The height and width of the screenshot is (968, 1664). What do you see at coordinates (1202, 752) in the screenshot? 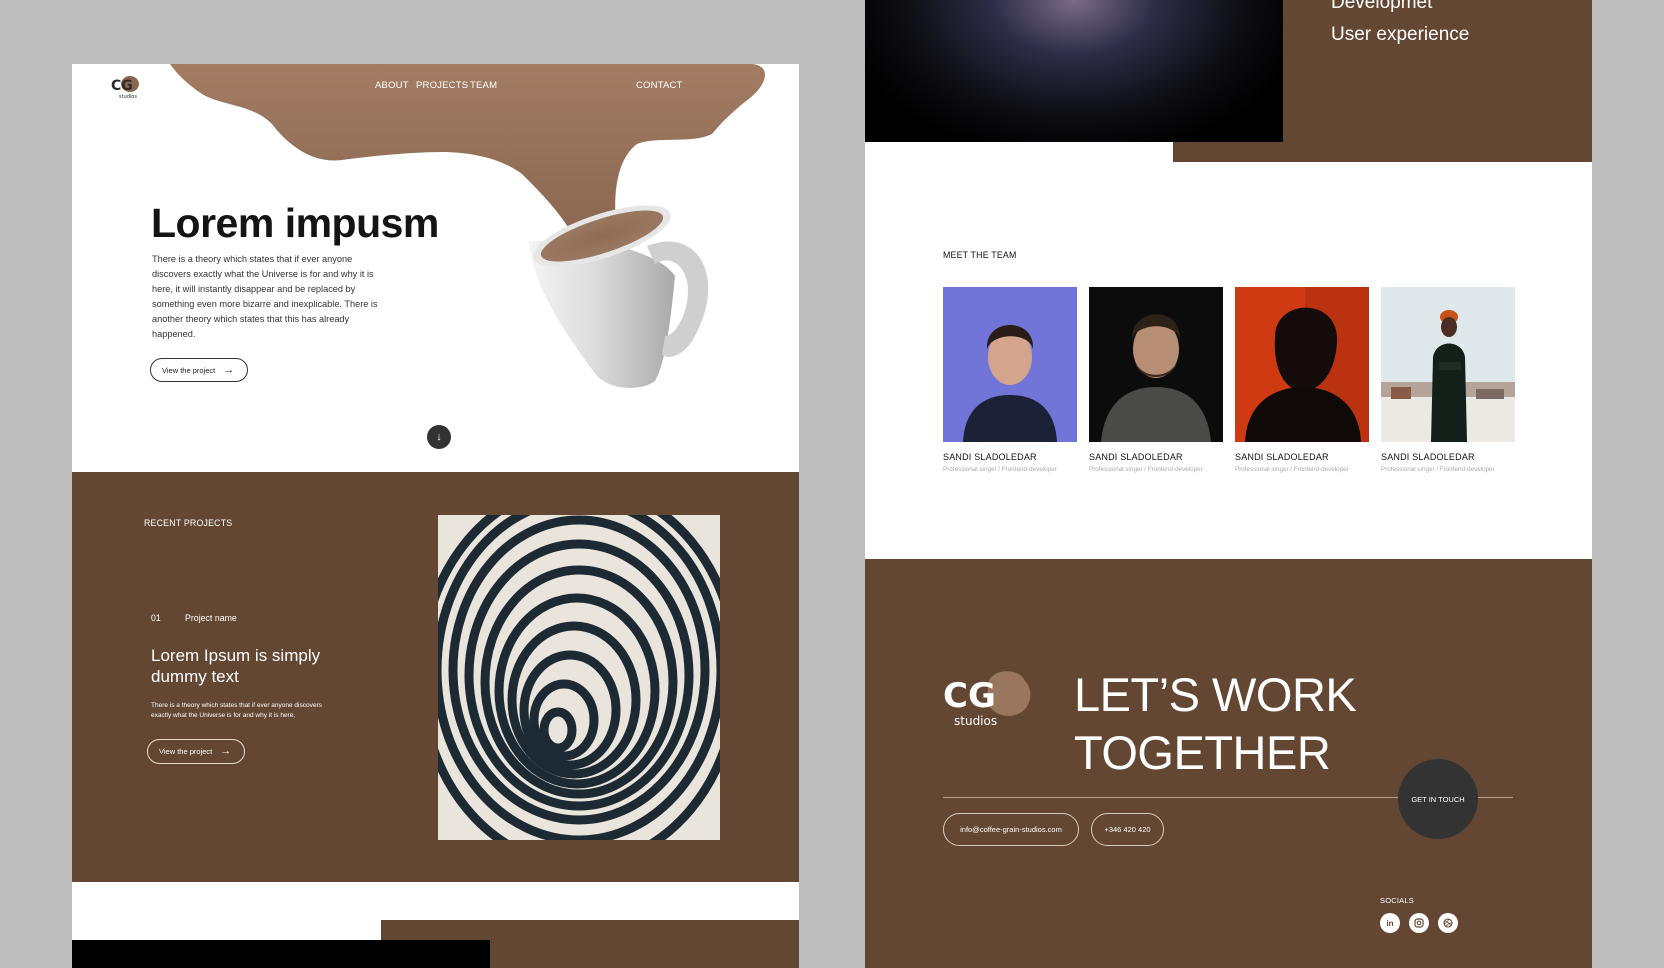
I see `cta-heading-line: TOGETHER` at bounding box center [1202, 752].